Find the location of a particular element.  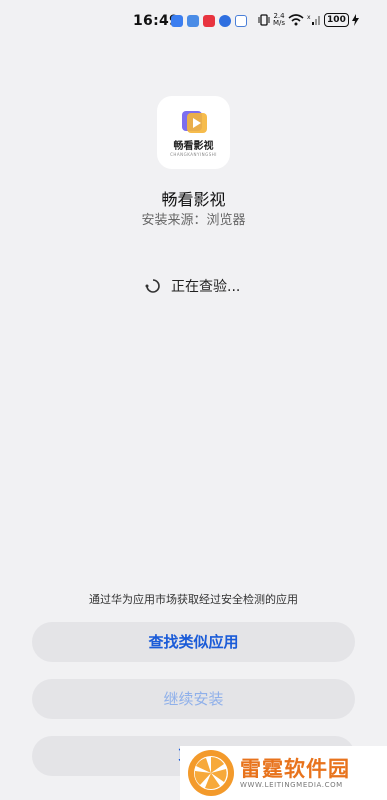

status-bar: 16:49 2.4 M/s x 100 is located at coordinates (193, 22).